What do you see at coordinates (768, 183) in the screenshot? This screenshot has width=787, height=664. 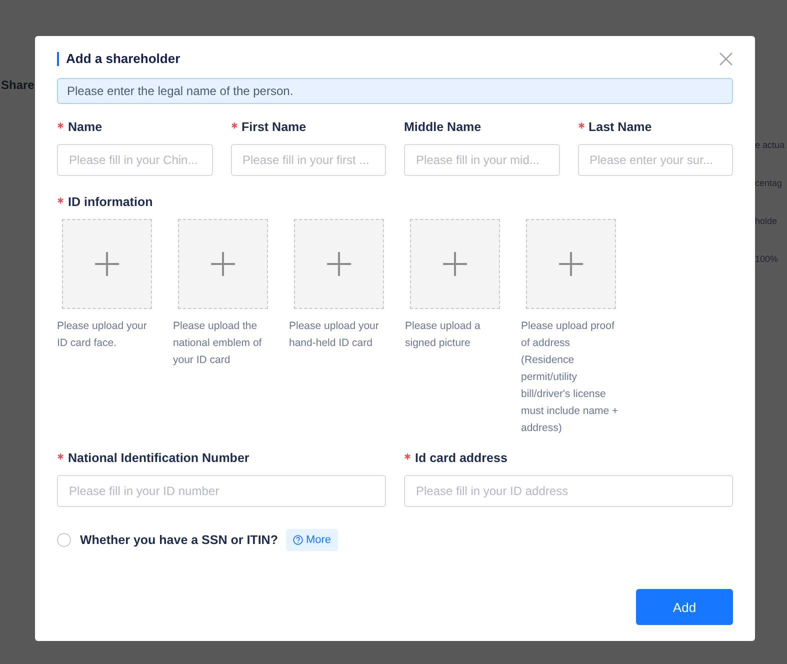 I see `background-text: centag` at bounding box center [768, 183].